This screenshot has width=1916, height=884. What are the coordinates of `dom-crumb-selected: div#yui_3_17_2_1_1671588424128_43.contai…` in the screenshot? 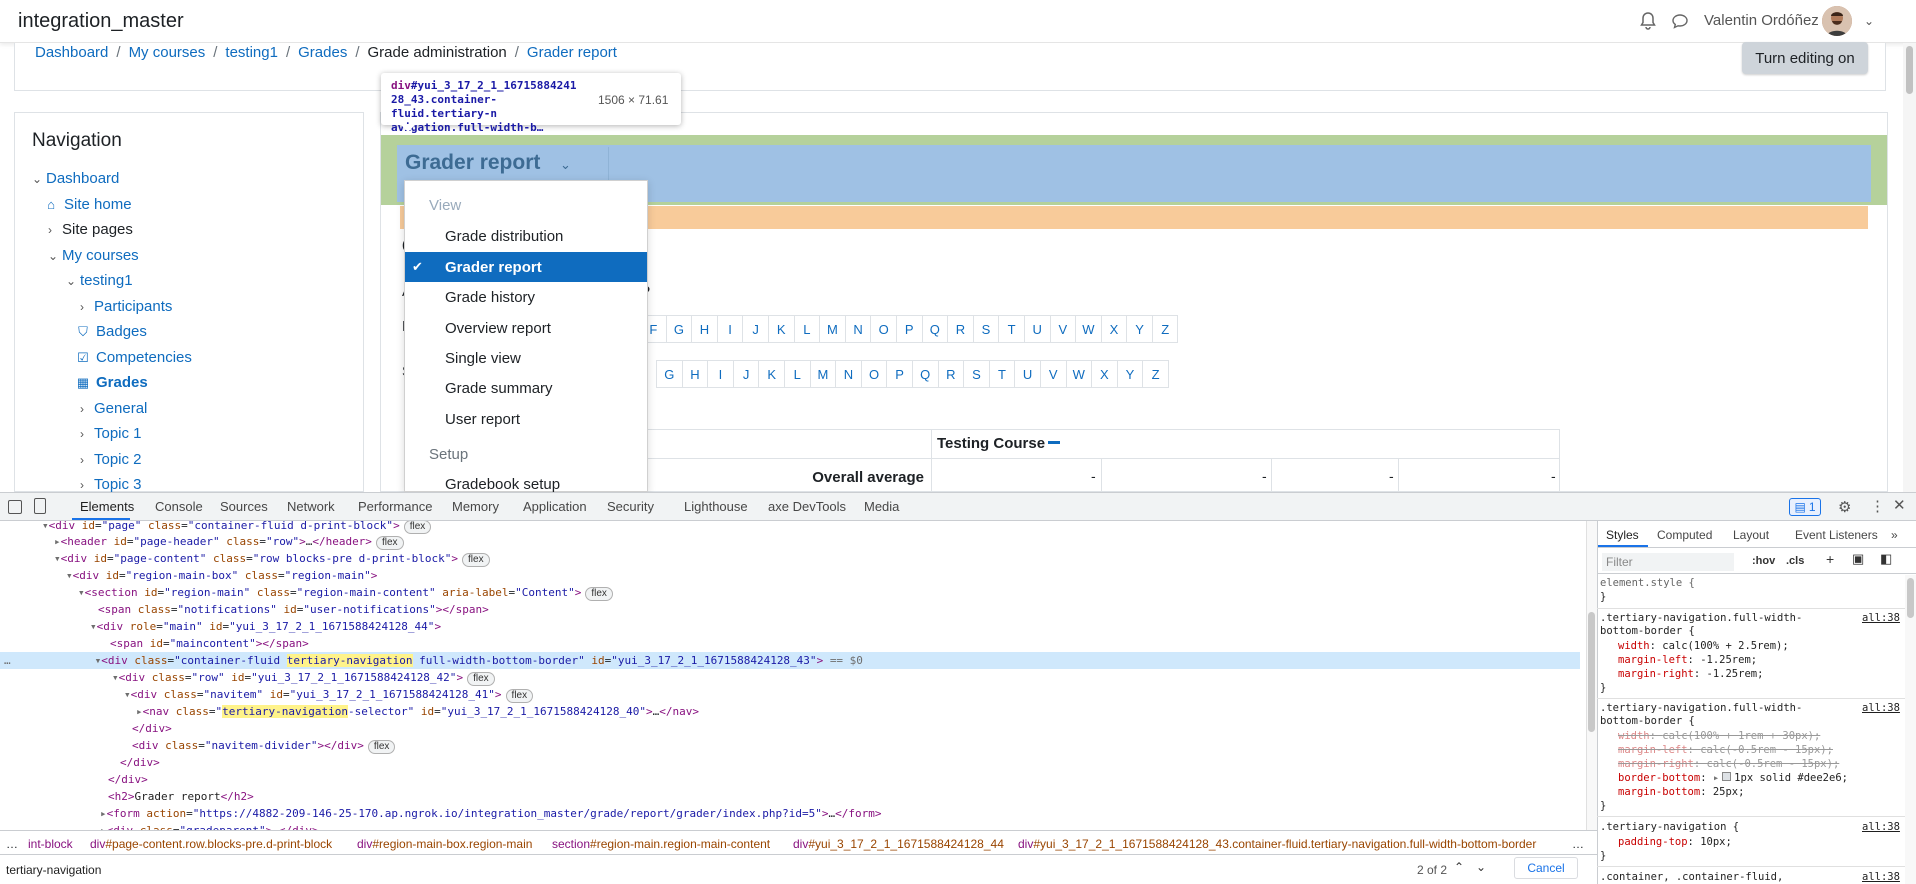 It's located at (1277, 844).